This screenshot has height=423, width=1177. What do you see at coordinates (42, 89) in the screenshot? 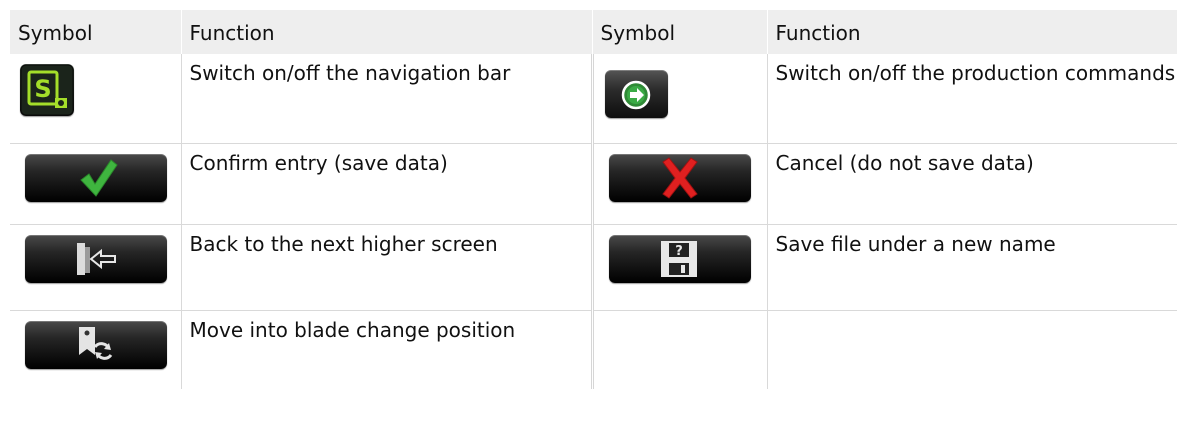
I see `svg-text: S` at bounding box center [42, 89].